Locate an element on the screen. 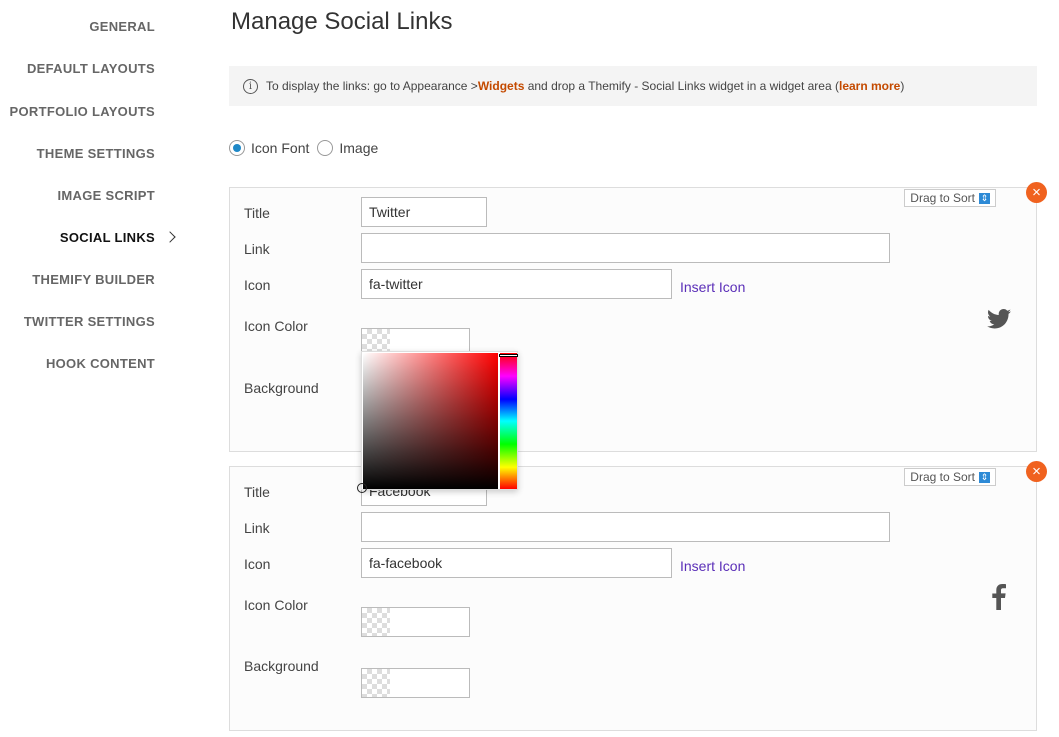  notice-text-after: ) is located at coordinates (902, 86).